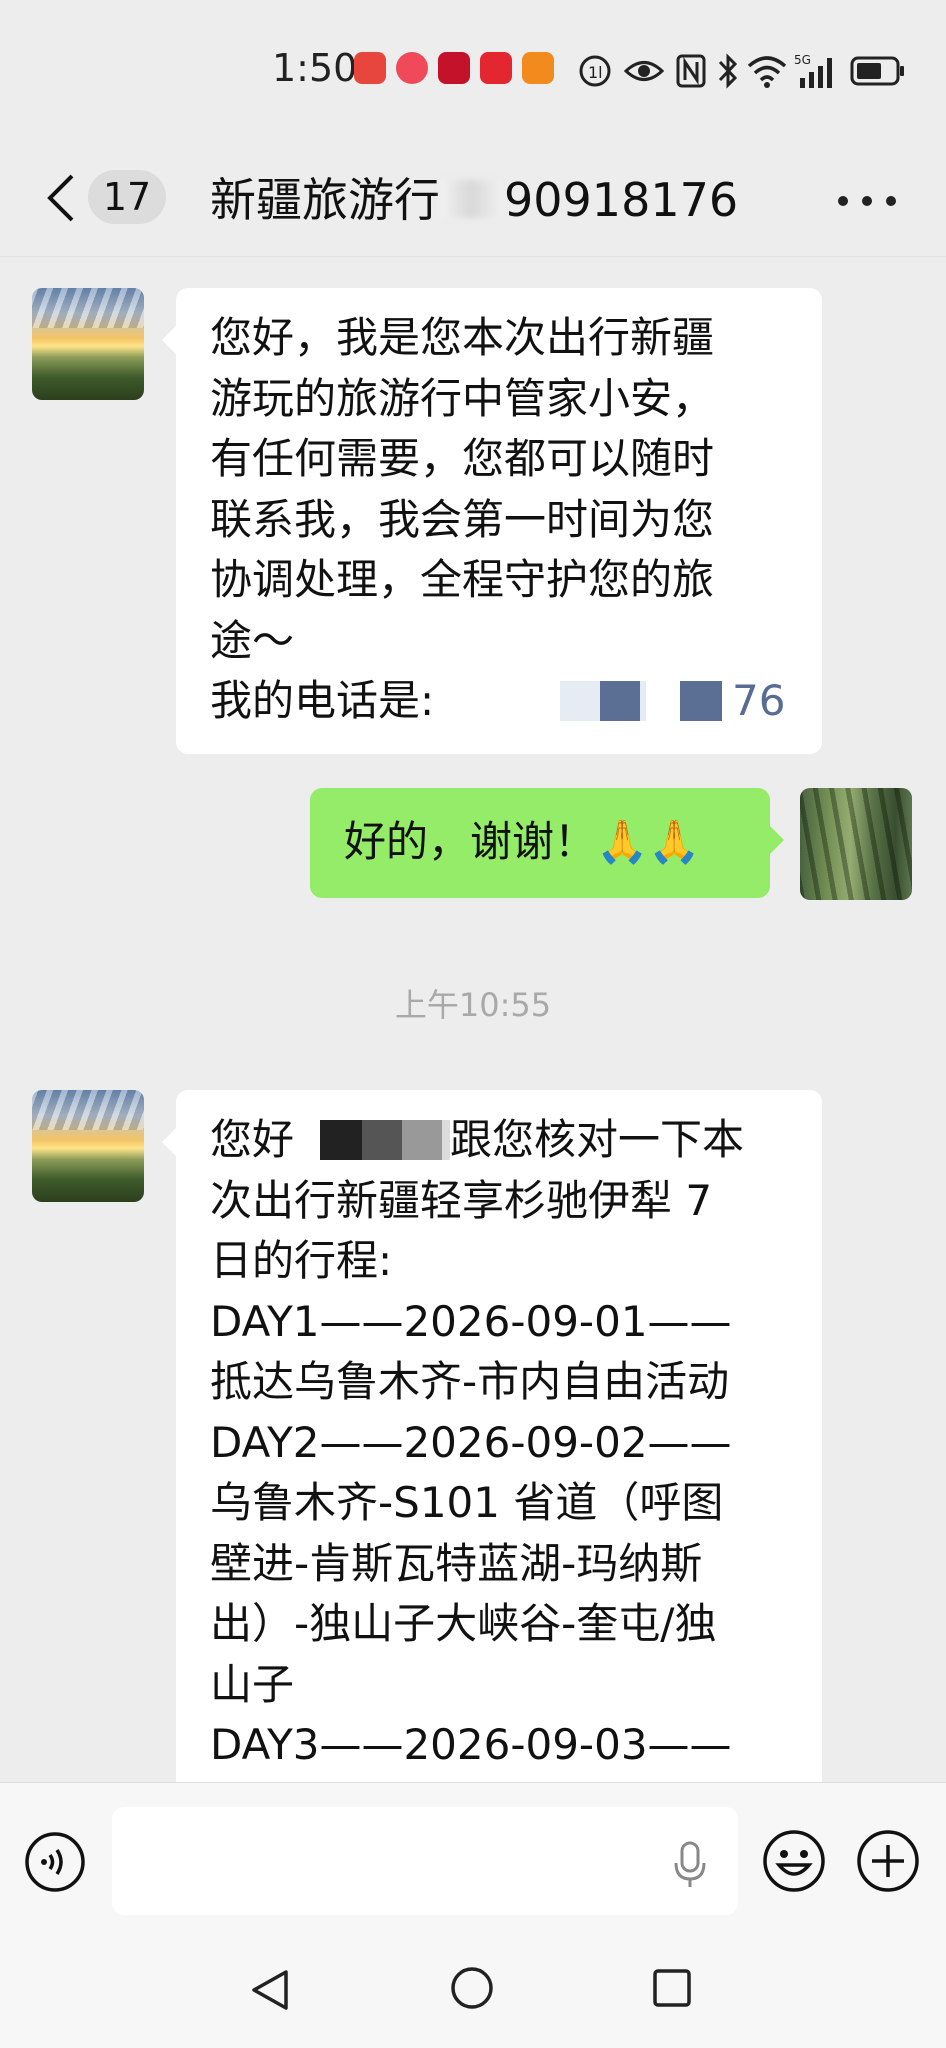 Image resolution: width=946 pixels, height=2048 pixels. Describe the element at coordinates (473, 70) in the screenshot. I see `status-bar: 1:50 1l 5G` at that location.